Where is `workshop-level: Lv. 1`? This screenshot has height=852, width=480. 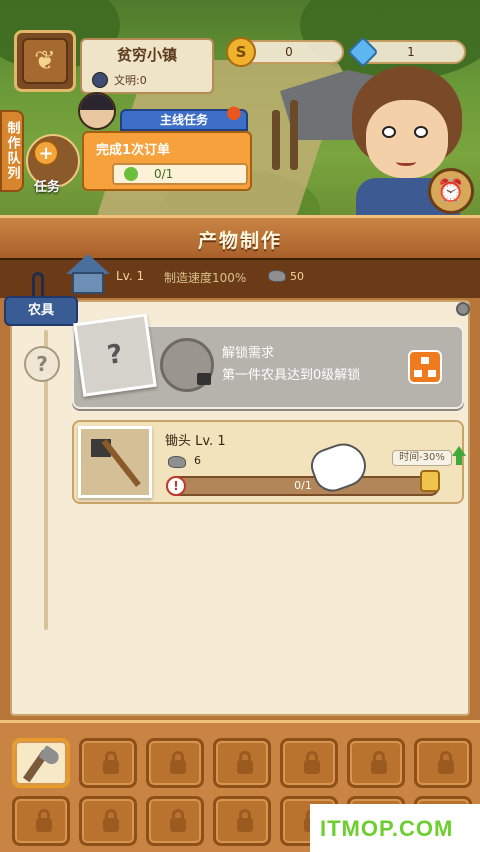
workshop-level: Lv. 1 is located at coordinates (130, 276).